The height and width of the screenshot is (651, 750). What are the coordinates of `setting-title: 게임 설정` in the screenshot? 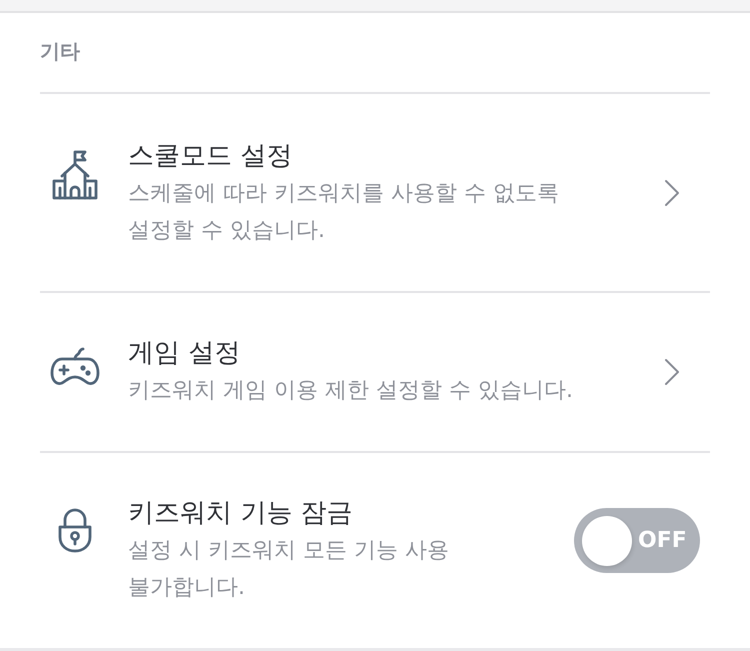 It's located at (185, 353).